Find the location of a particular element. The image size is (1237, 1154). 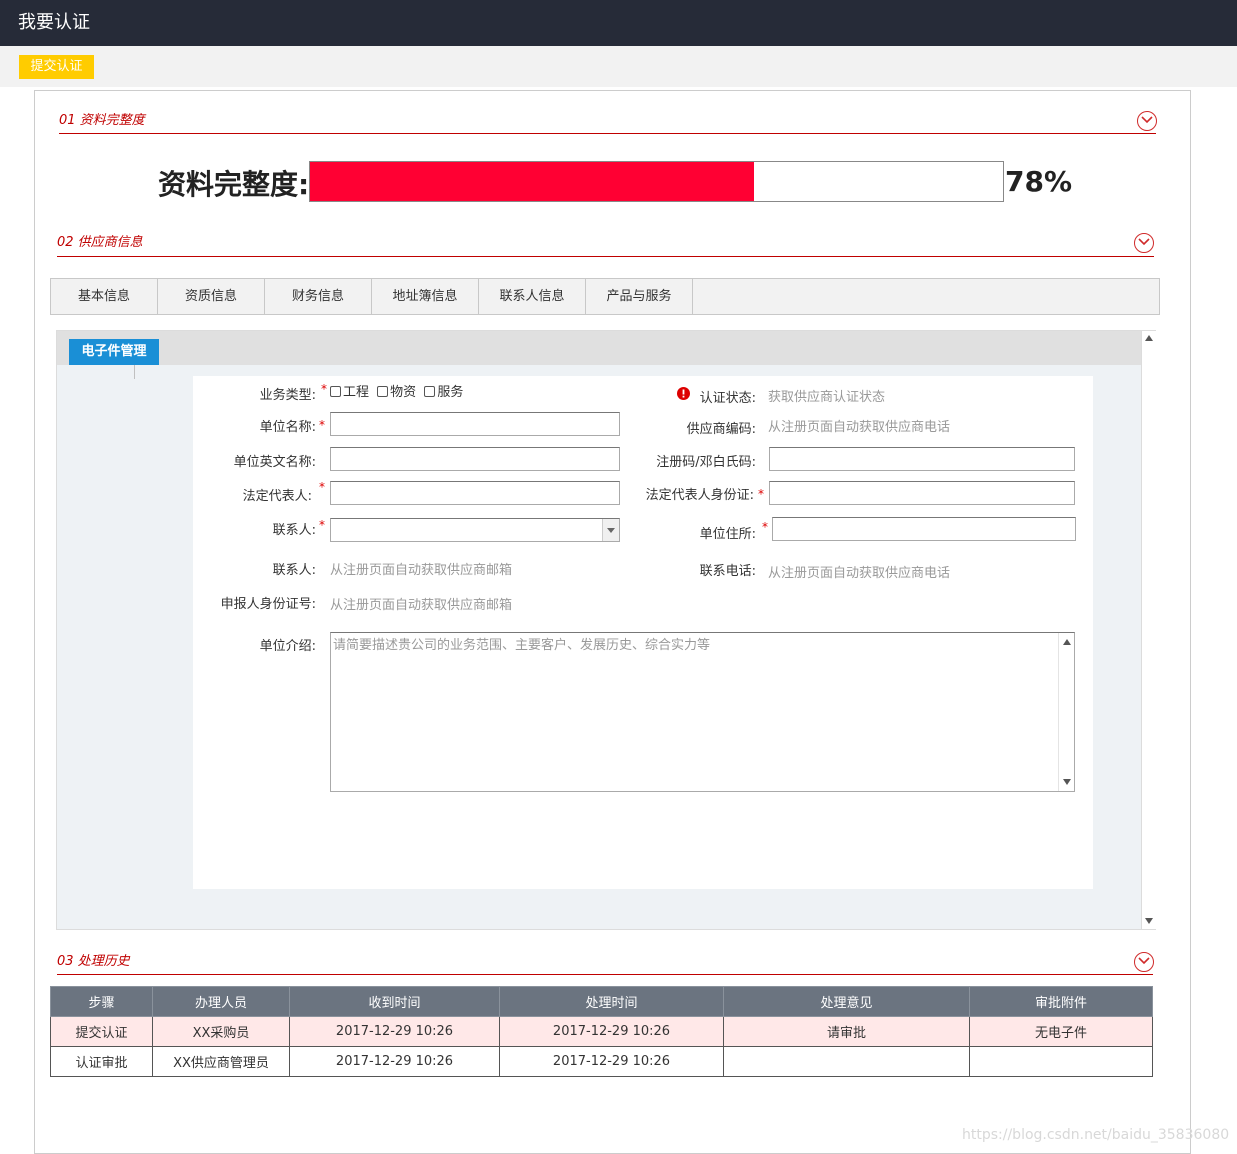

applicant-id-value: 从注册页面自动获取供应商邮箱 is located at coordinates (421, 605).